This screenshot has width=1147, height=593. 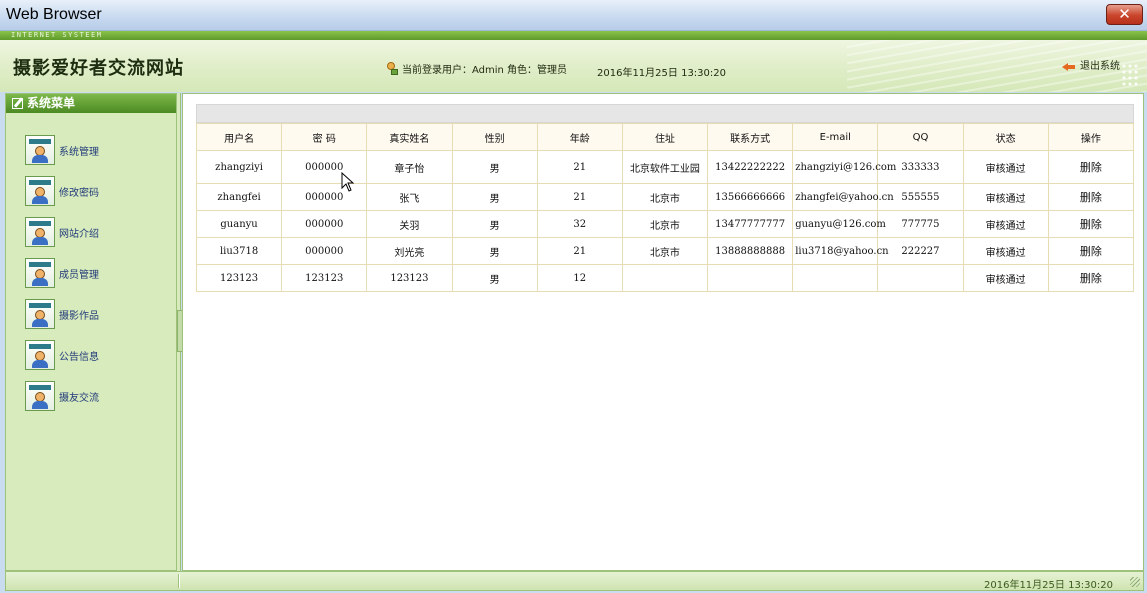 What do you see at coordinates (239, 278) in the screenshot?
I see `cell-username: 123123` at bounding box center [239, 278].